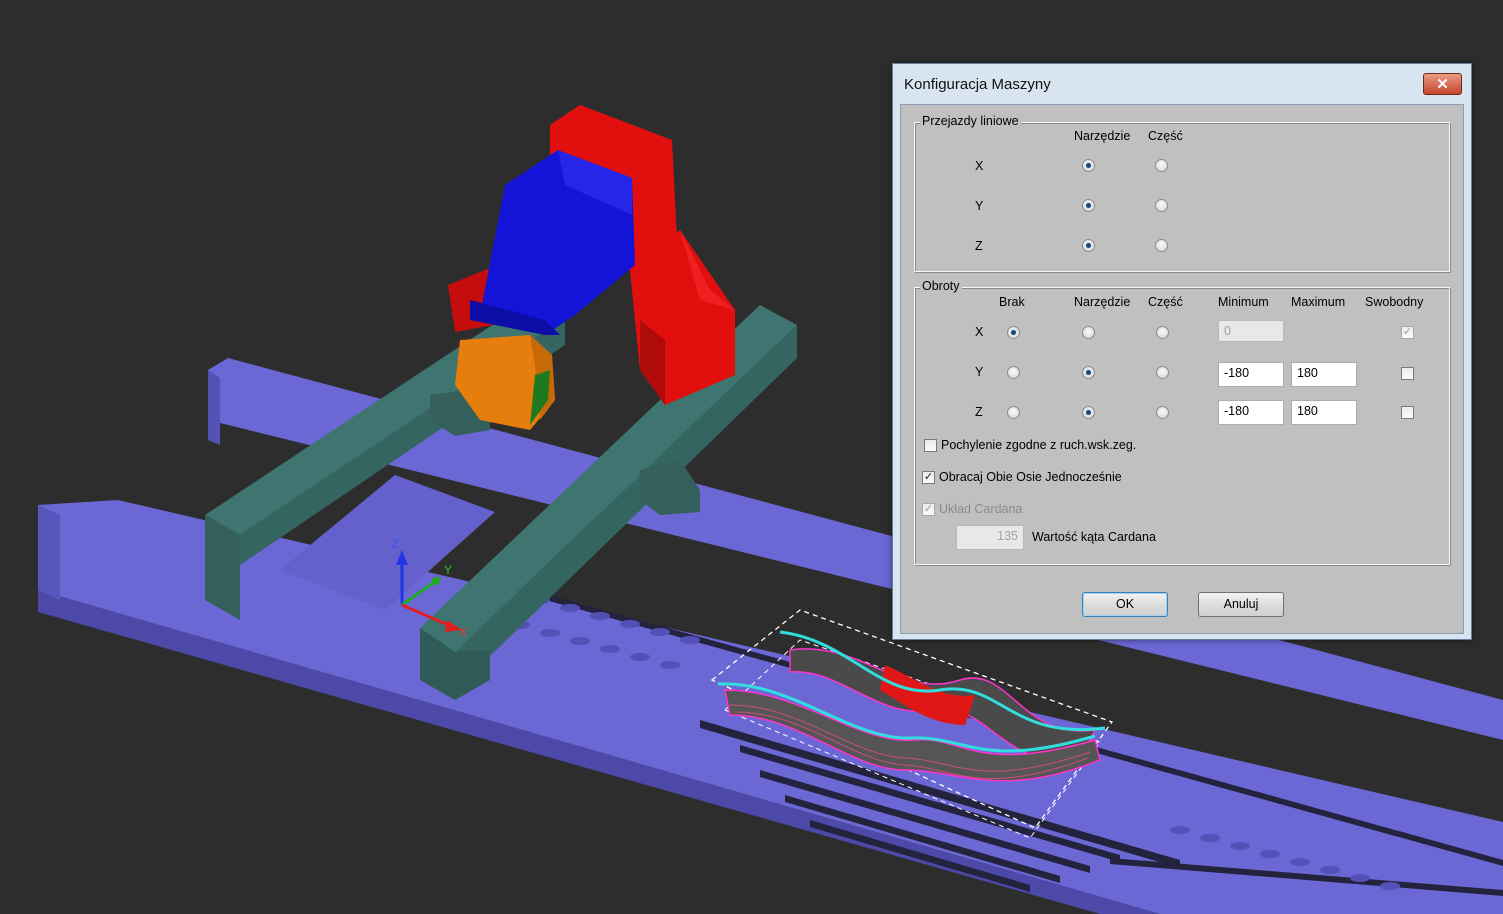  I want to click on rot-x-part-radio, so click(1162, 332).